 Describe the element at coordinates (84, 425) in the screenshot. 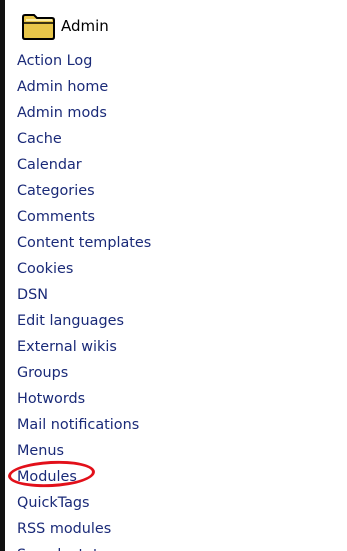

I see `menu-item-mail-notifications: Mail notifications` at that location.